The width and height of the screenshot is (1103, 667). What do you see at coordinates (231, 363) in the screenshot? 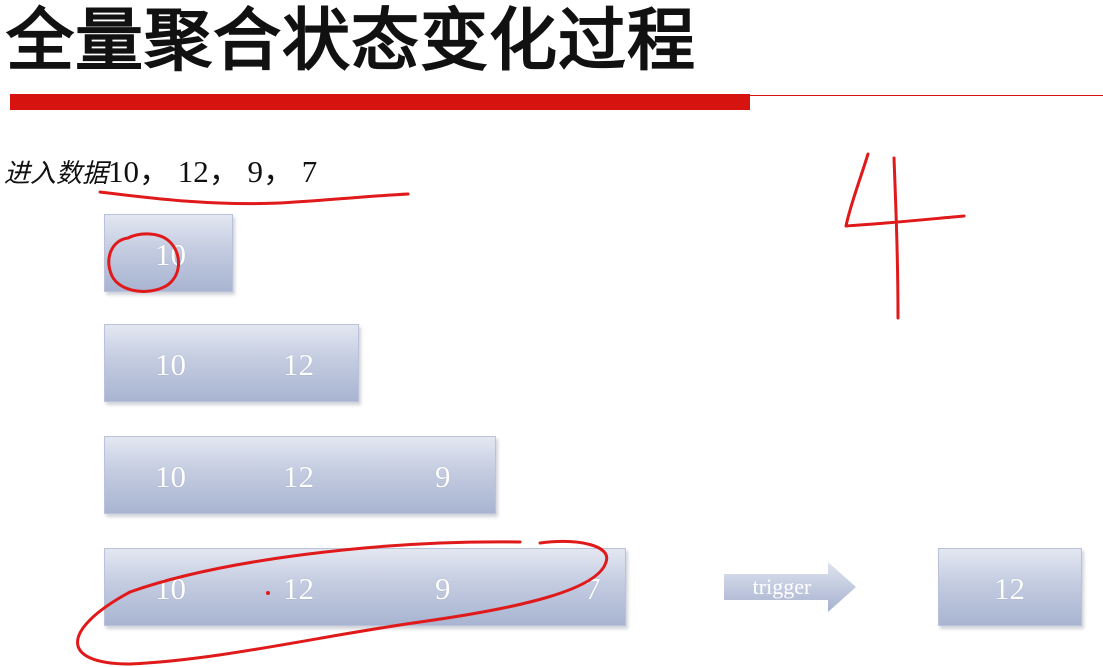
I see `state-row-2: 10 12` at bounding box center [231, 363].